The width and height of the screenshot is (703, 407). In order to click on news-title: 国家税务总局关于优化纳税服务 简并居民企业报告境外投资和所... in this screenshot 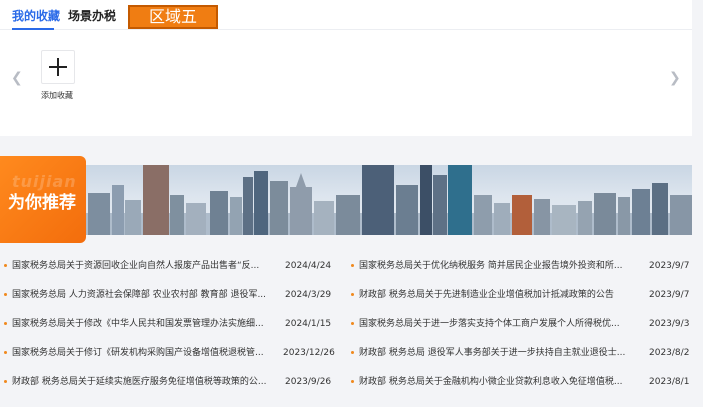, I will do `click(491, 266)`.